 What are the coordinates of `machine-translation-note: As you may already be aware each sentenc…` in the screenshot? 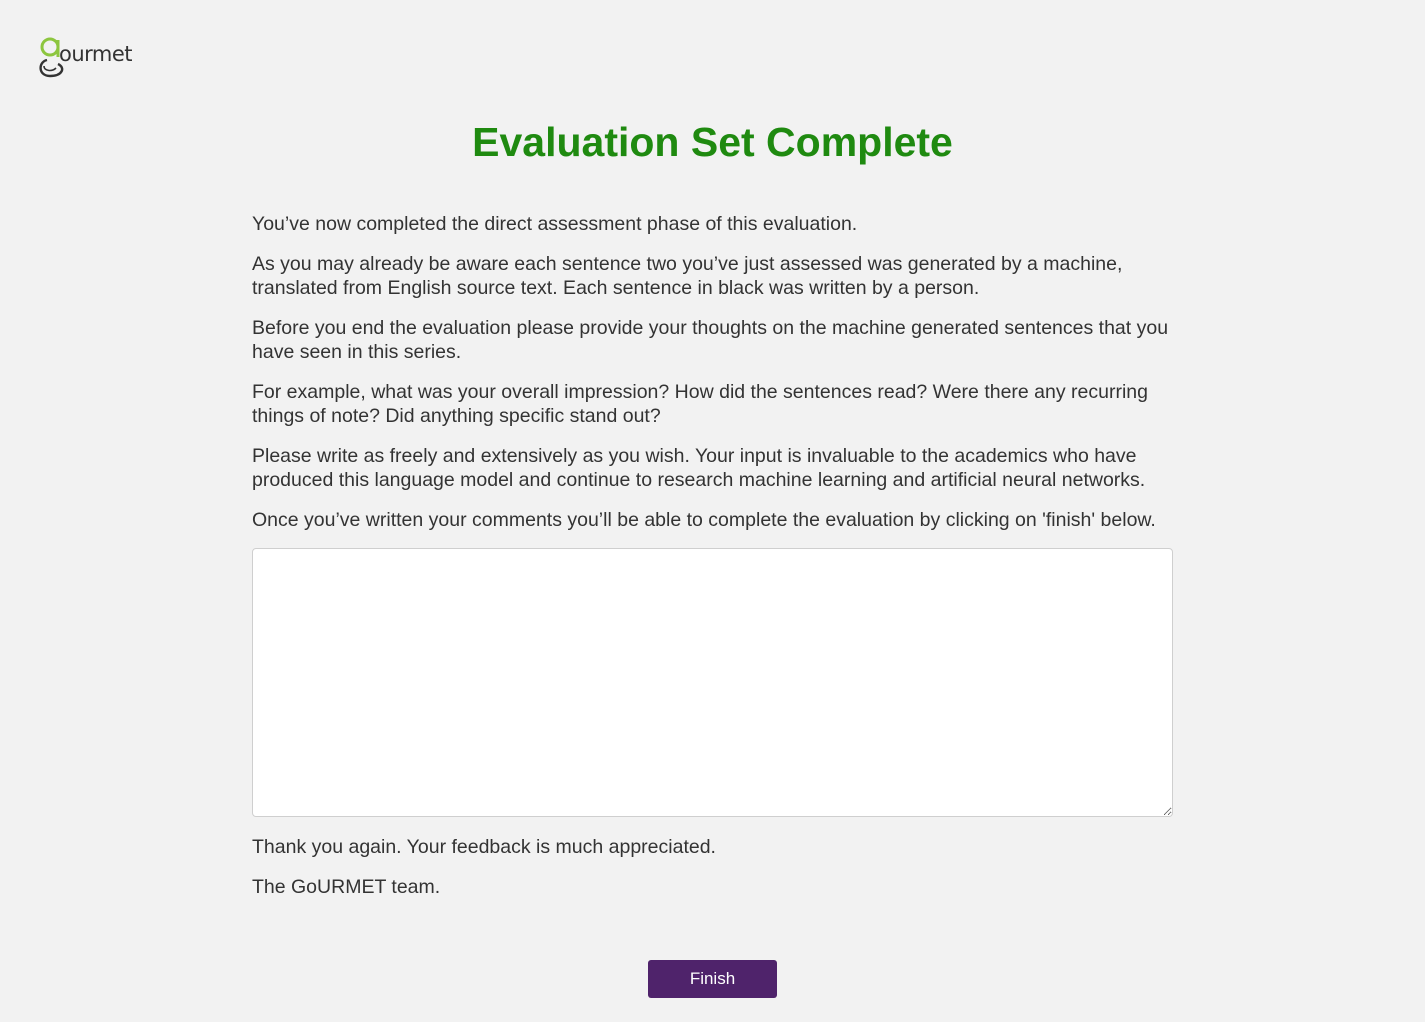 It's located at (687, 276).